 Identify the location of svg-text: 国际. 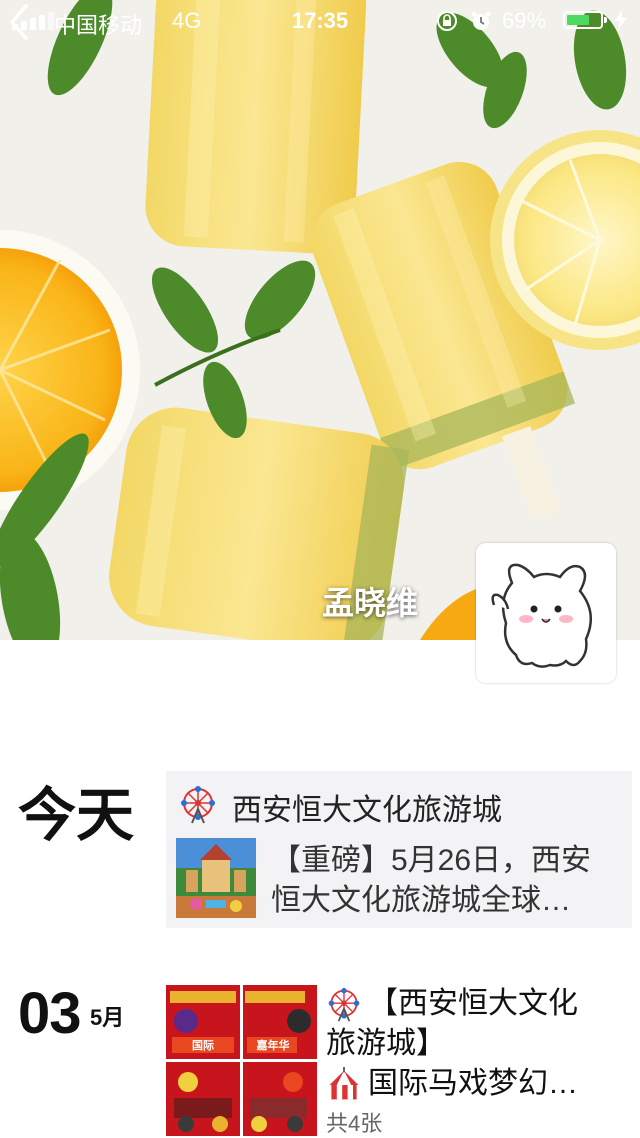
(203, 1045).